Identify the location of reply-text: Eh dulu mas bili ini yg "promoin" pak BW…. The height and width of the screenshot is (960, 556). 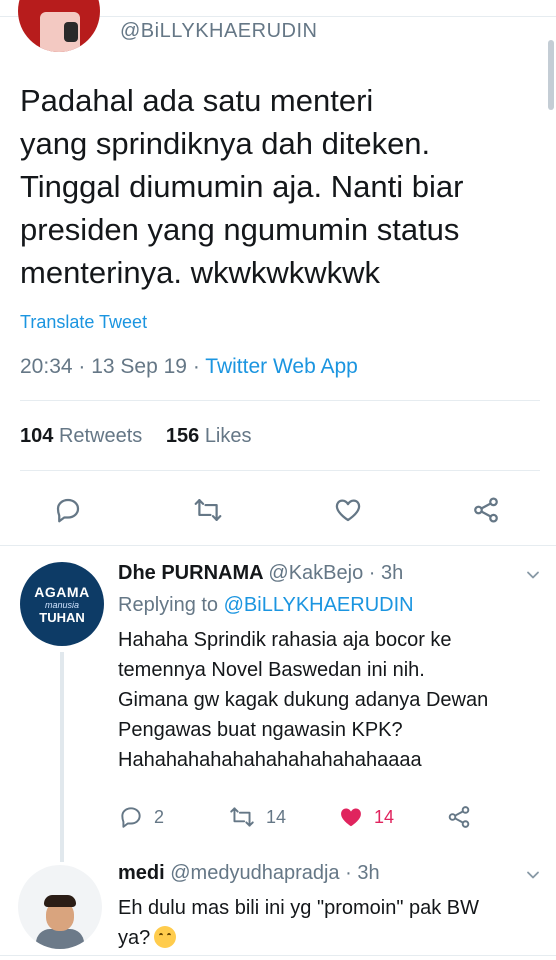
(333, 923).